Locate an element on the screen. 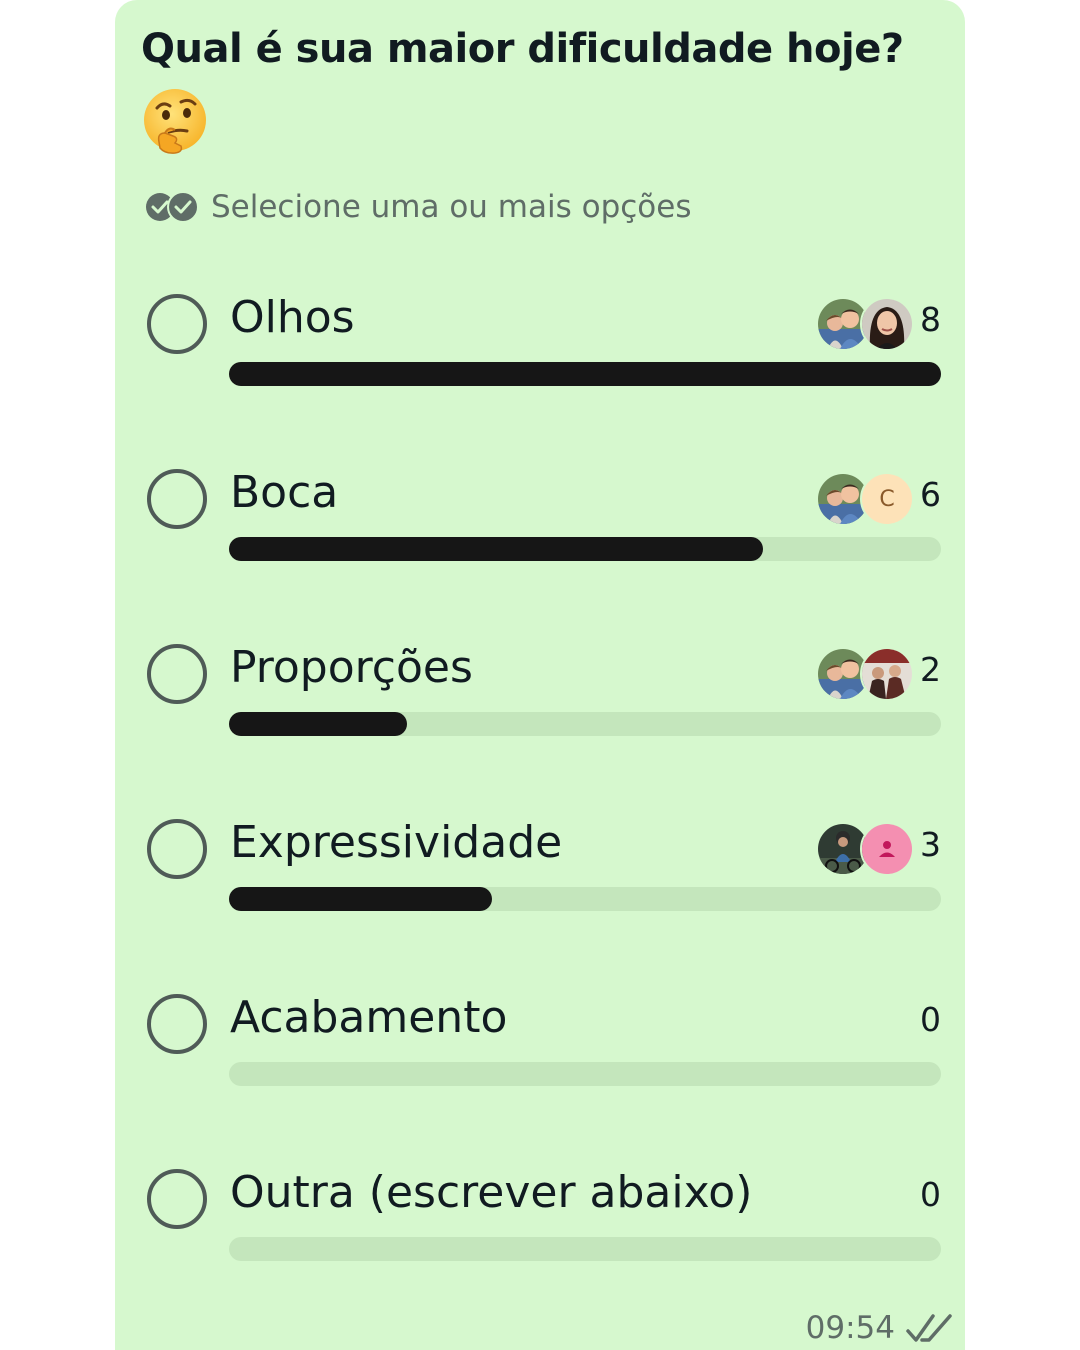 The image size is (1080, 1350). poll-option-proporcoes: Proporções 2 is located at coordinates (540, 708).